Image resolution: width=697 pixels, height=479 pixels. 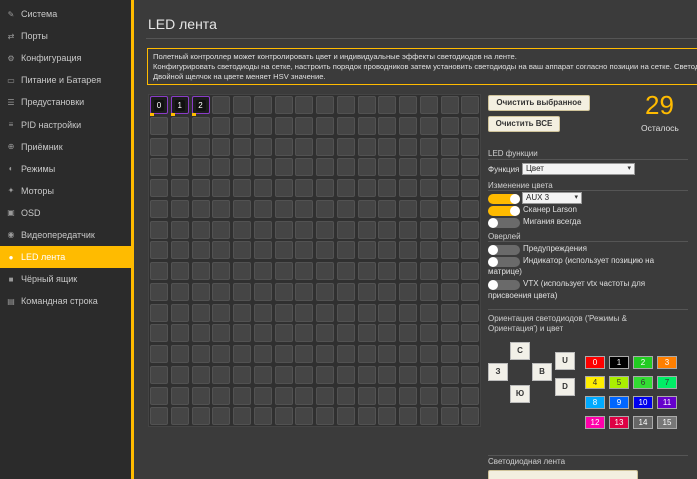 What do you see at coordinates (565, 387) in the screenshot?
I see `direction-down-button: D` at bounding box center [565, 387].